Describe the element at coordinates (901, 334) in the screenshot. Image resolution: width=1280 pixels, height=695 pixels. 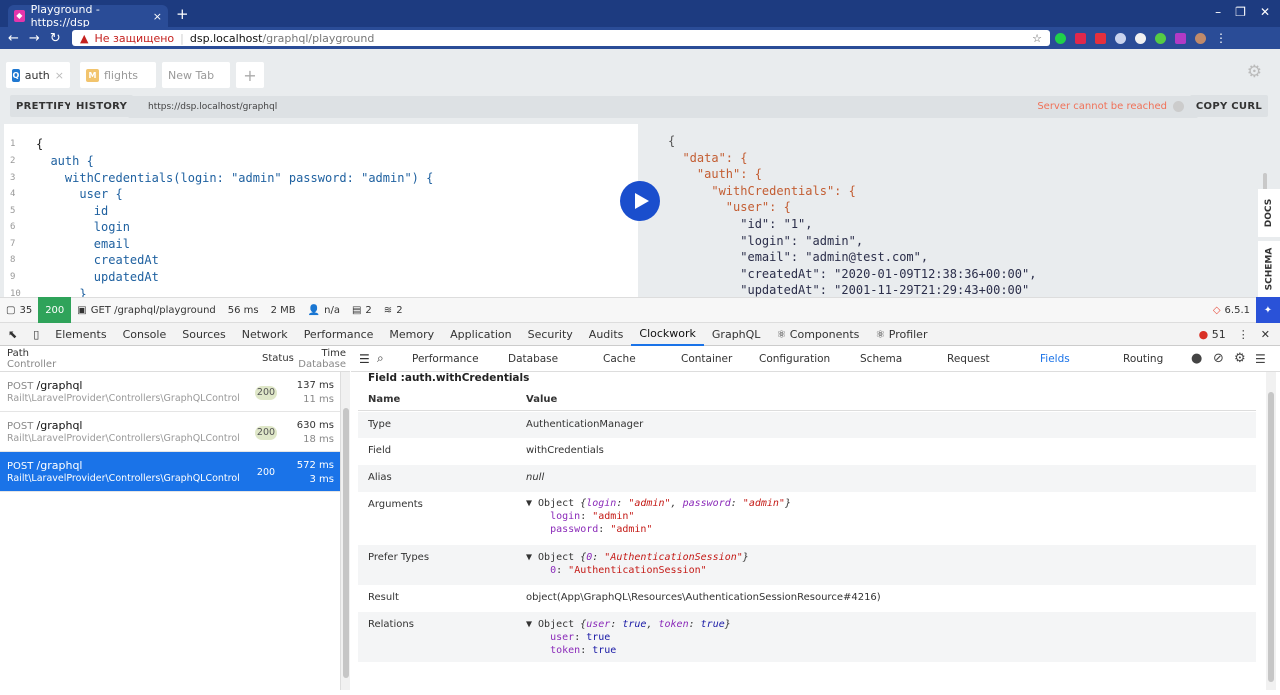
I see `tab-profiler: ⚛ Profiler` at that location.